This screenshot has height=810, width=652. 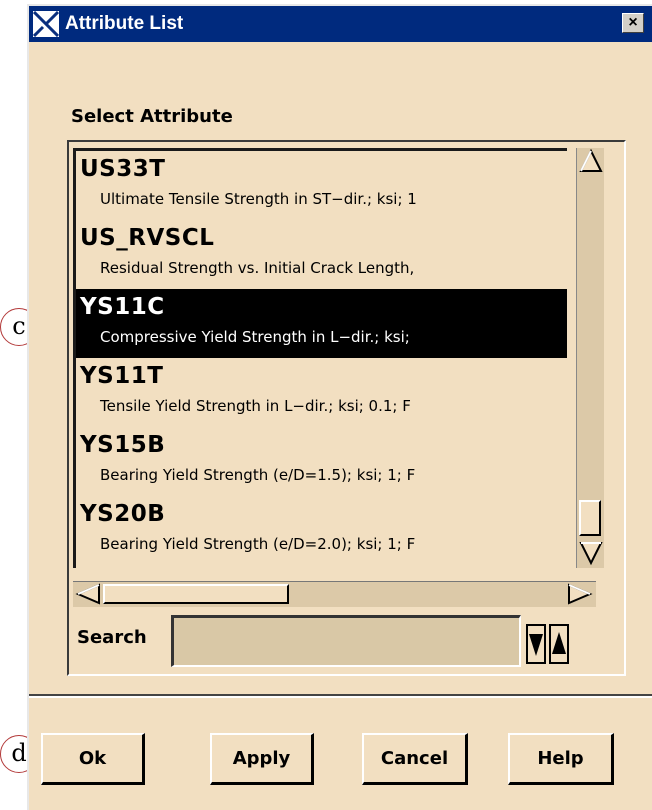 What do you see at coordinates (93, 759) in the screenshot?
I see `ok-button: Ok` at bounding box center [93, 759].